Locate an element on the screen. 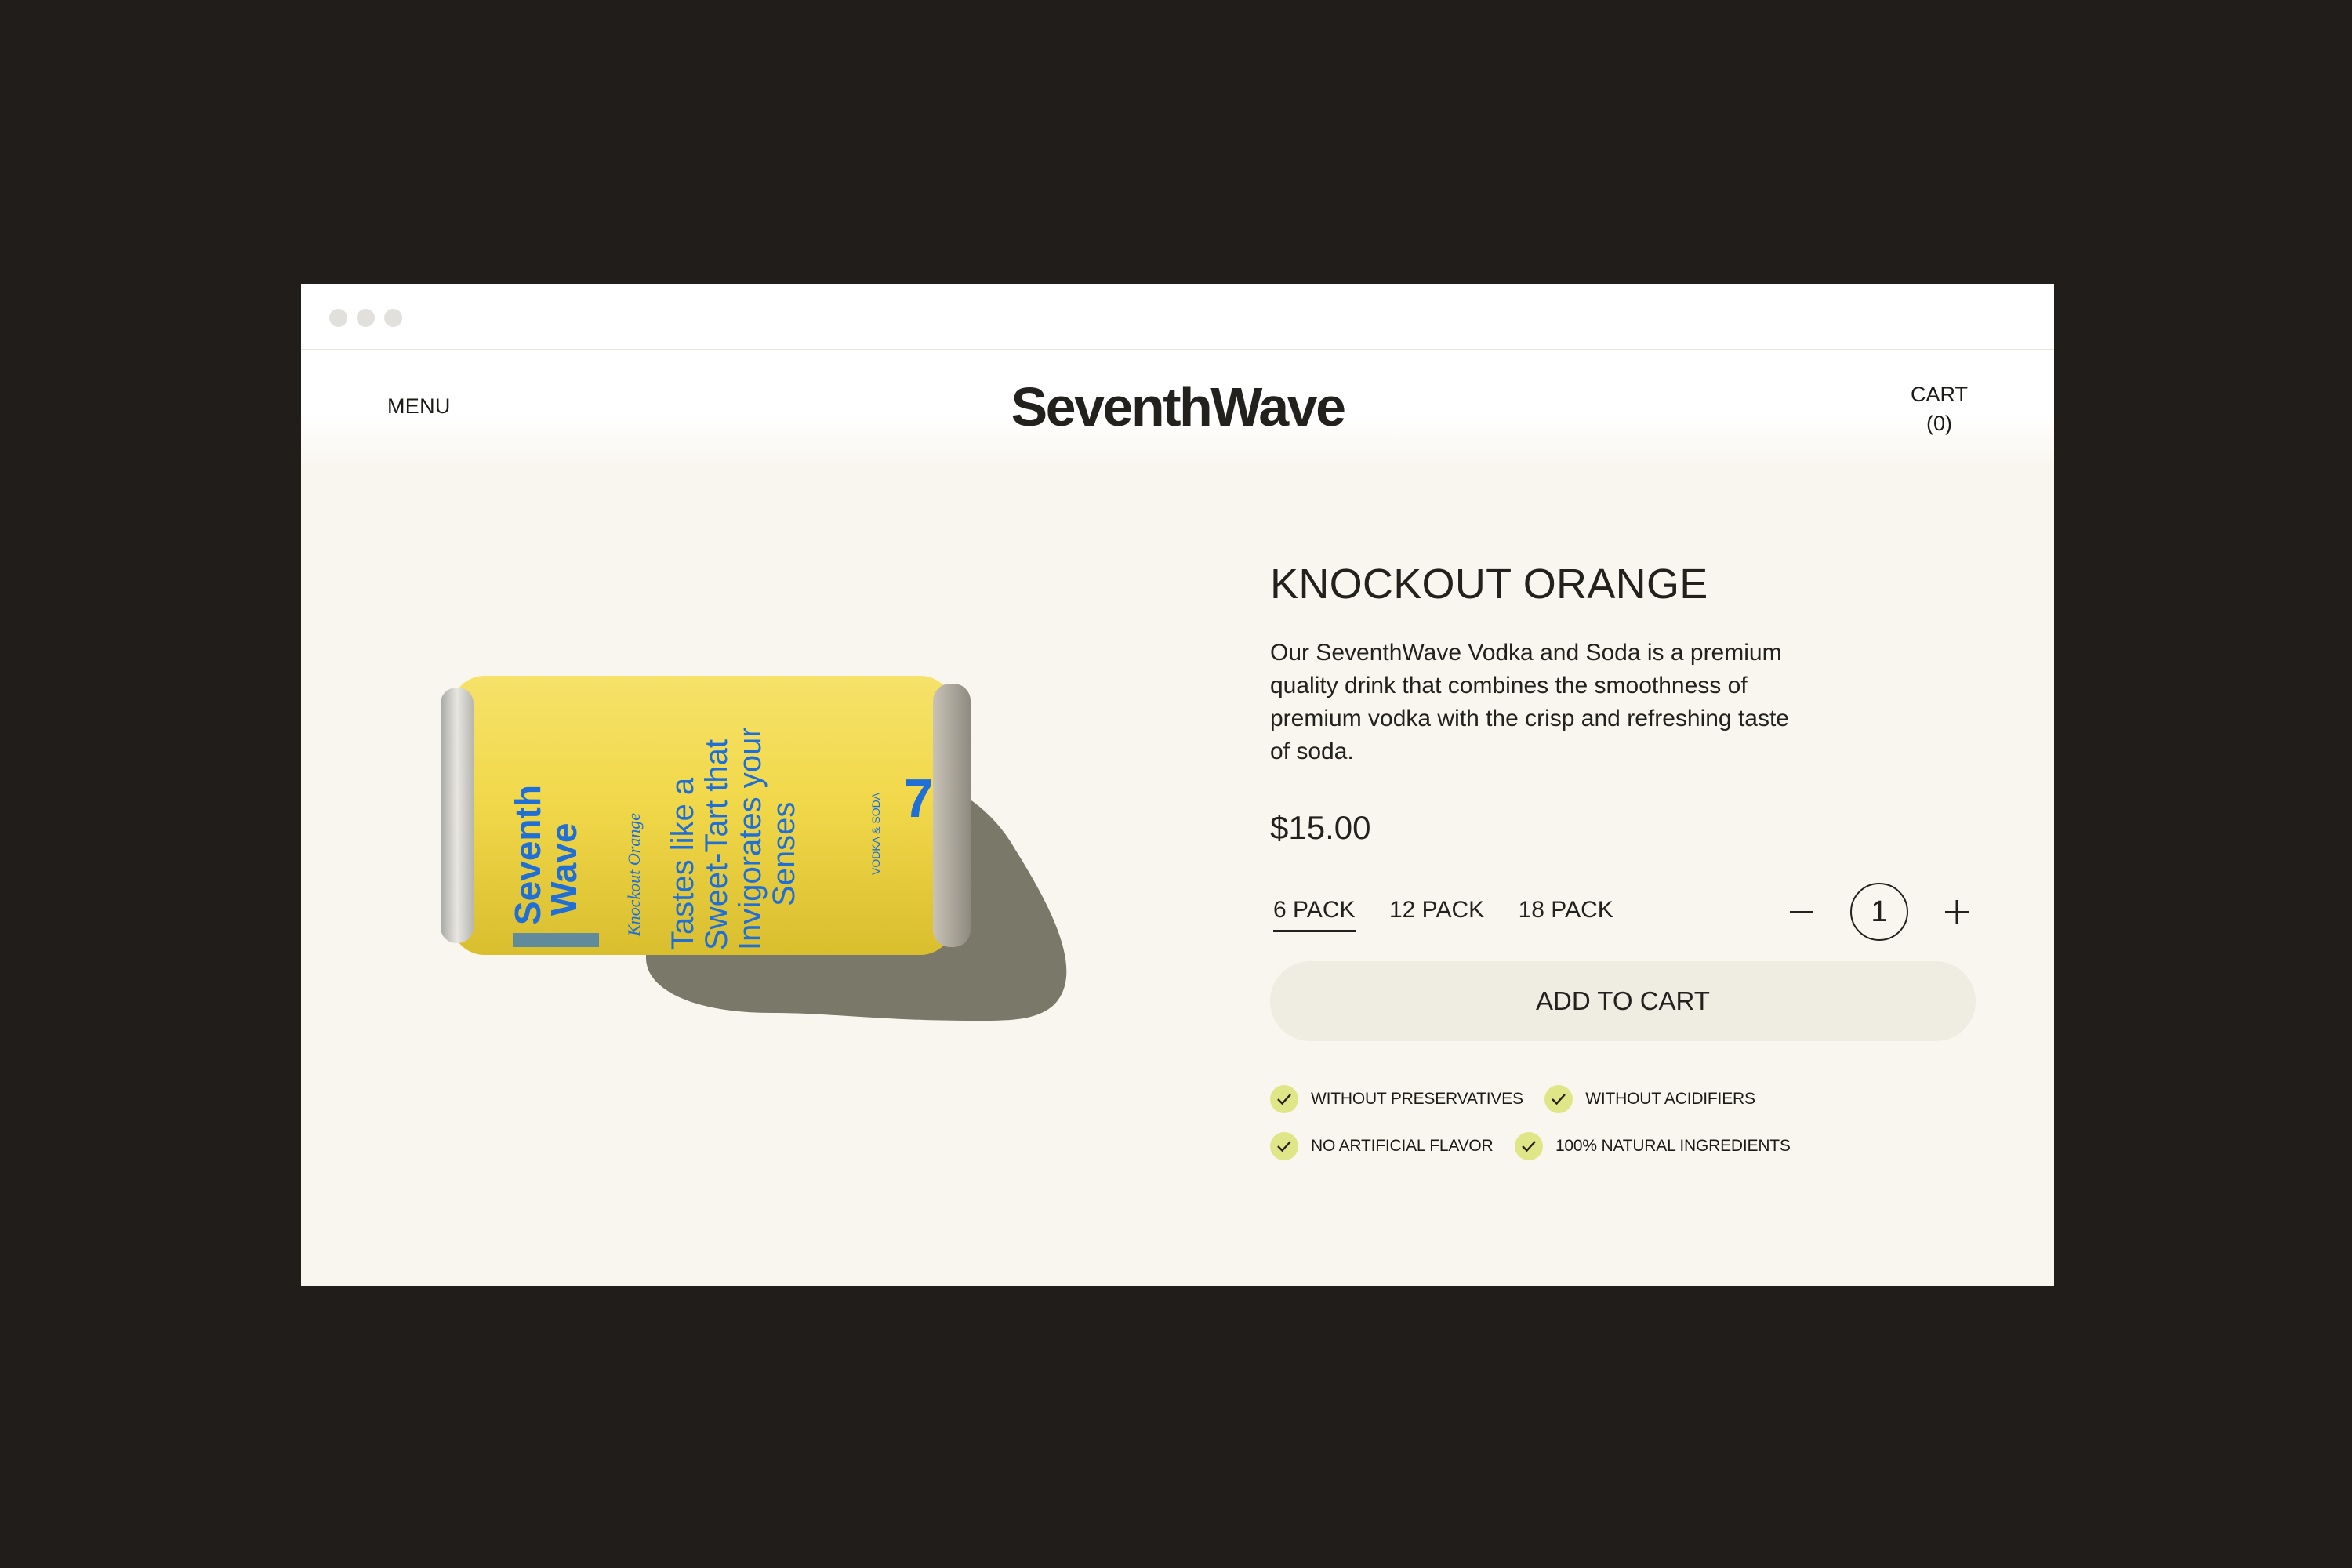  decrease-quantity-button is located at coordinates (1801, 912).